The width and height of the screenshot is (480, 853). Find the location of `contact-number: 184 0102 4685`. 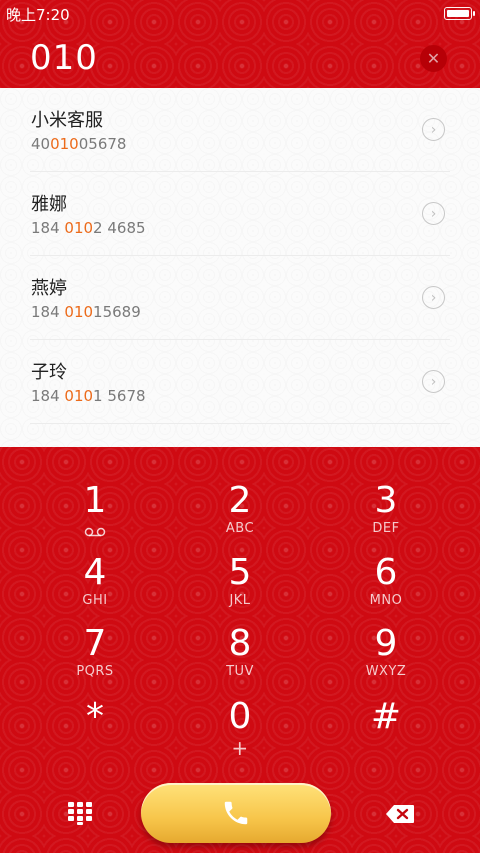

contact-number: 184 0102 4685 is located at coordinates (88, 228).